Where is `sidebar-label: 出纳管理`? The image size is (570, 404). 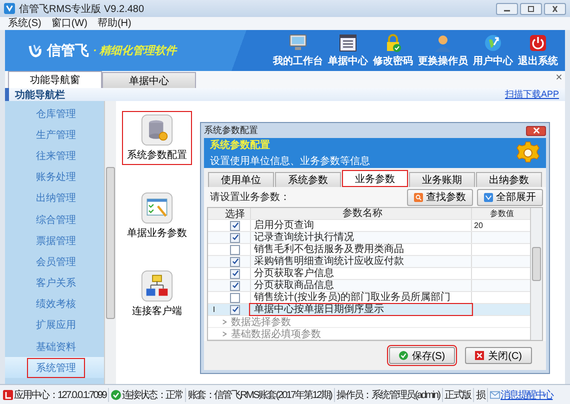 sidebar-label: 出纳管理 is located at coordinates (56, 199).